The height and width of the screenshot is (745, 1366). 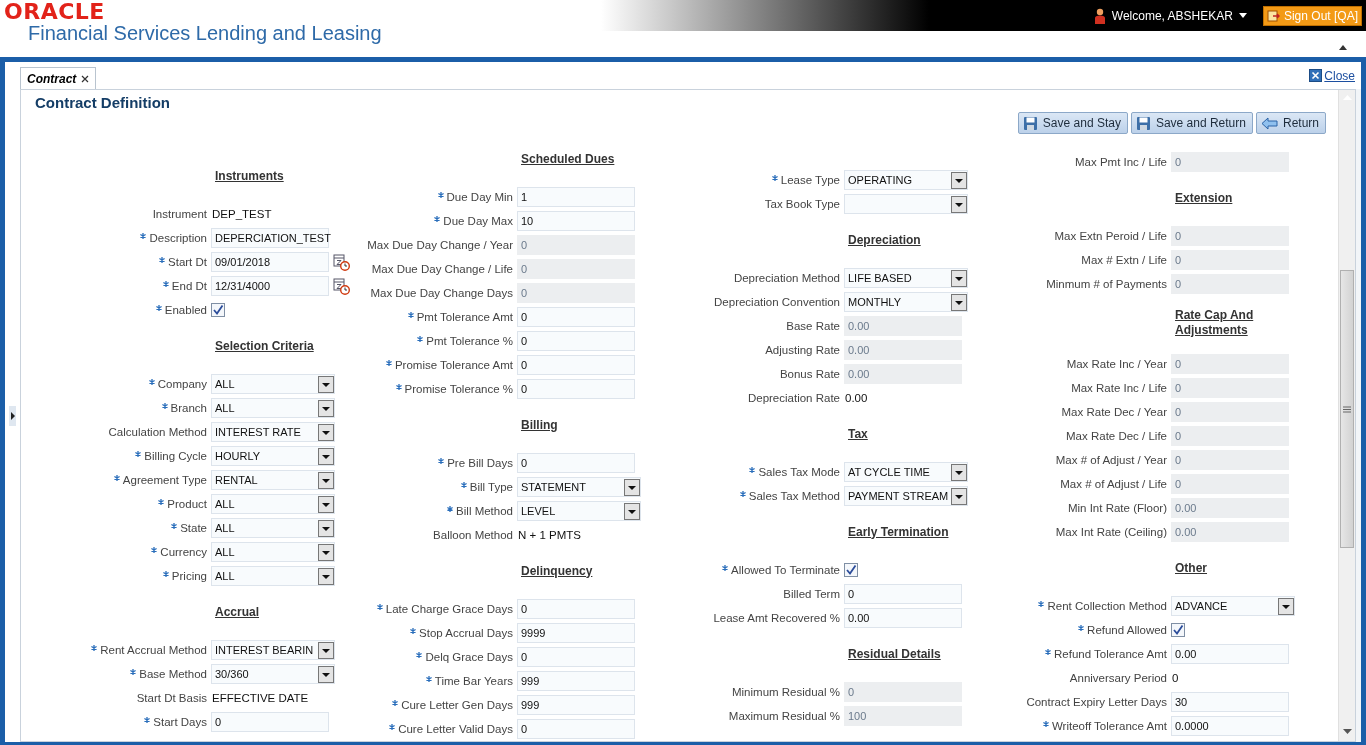 What do you see at coordinates (273, 480) in the screenshot?
I see `dropdown-field: RENTAL` at bounding box center [273, 480].